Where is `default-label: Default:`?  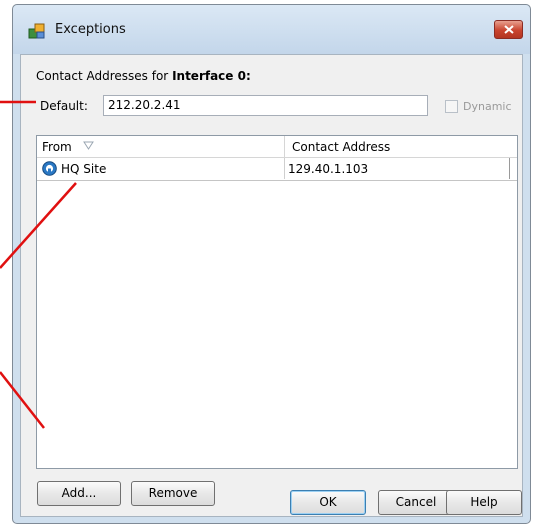
default-label: Default: is located at coordinates (64, 106).